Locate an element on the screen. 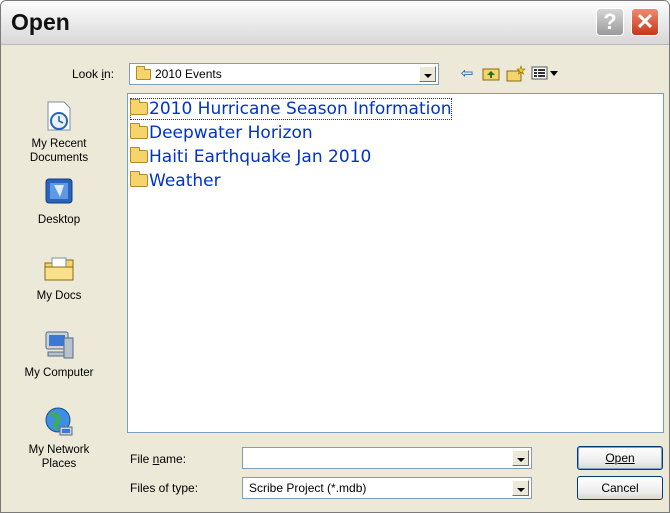  look-in-label: Look in: is located at coordinates (93, 74).